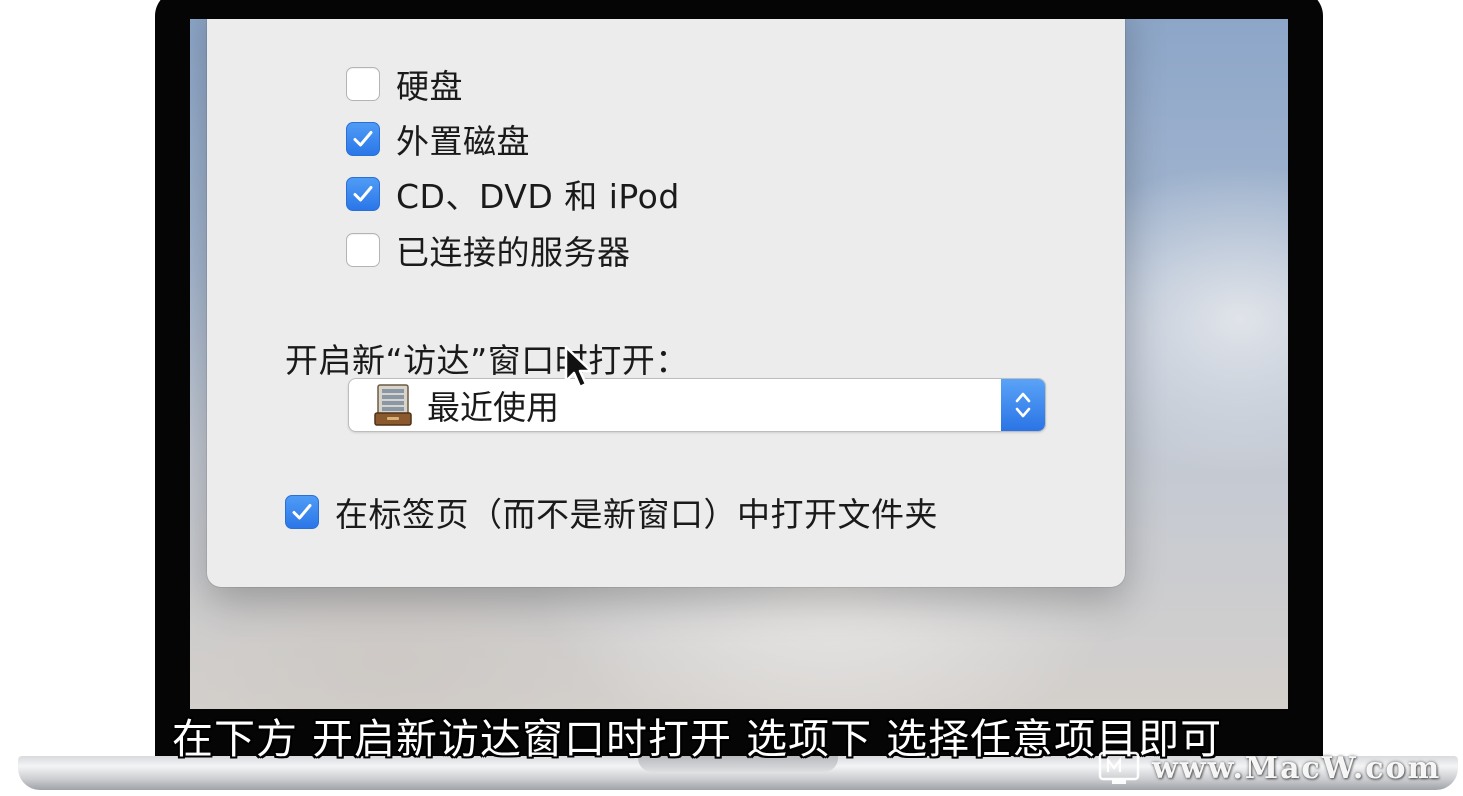 The width and height of the screenshot is (1463, 796). What do you see at coordinates (363, 250) in the screenshot?
I see `connected-servers-checkbox` at bounding box center [363, 250].